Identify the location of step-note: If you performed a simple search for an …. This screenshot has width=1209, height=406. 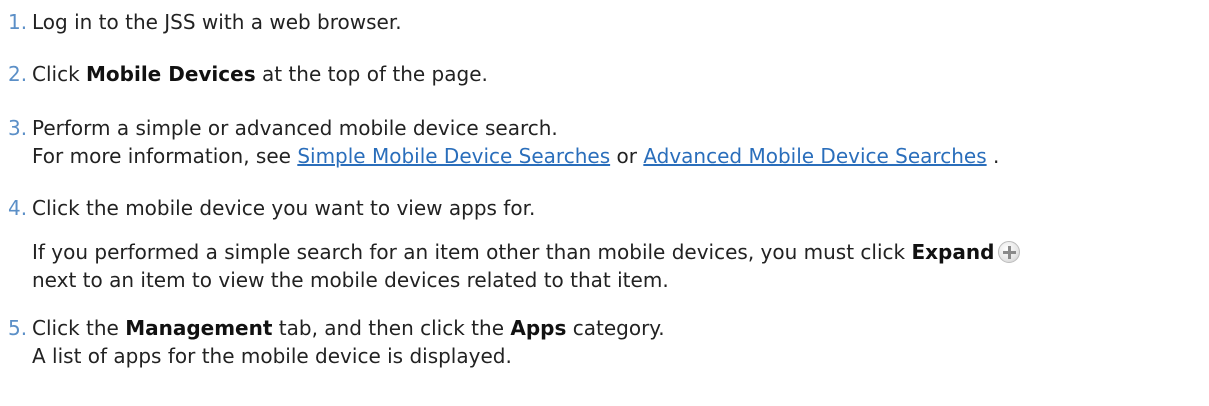
(526, 252).